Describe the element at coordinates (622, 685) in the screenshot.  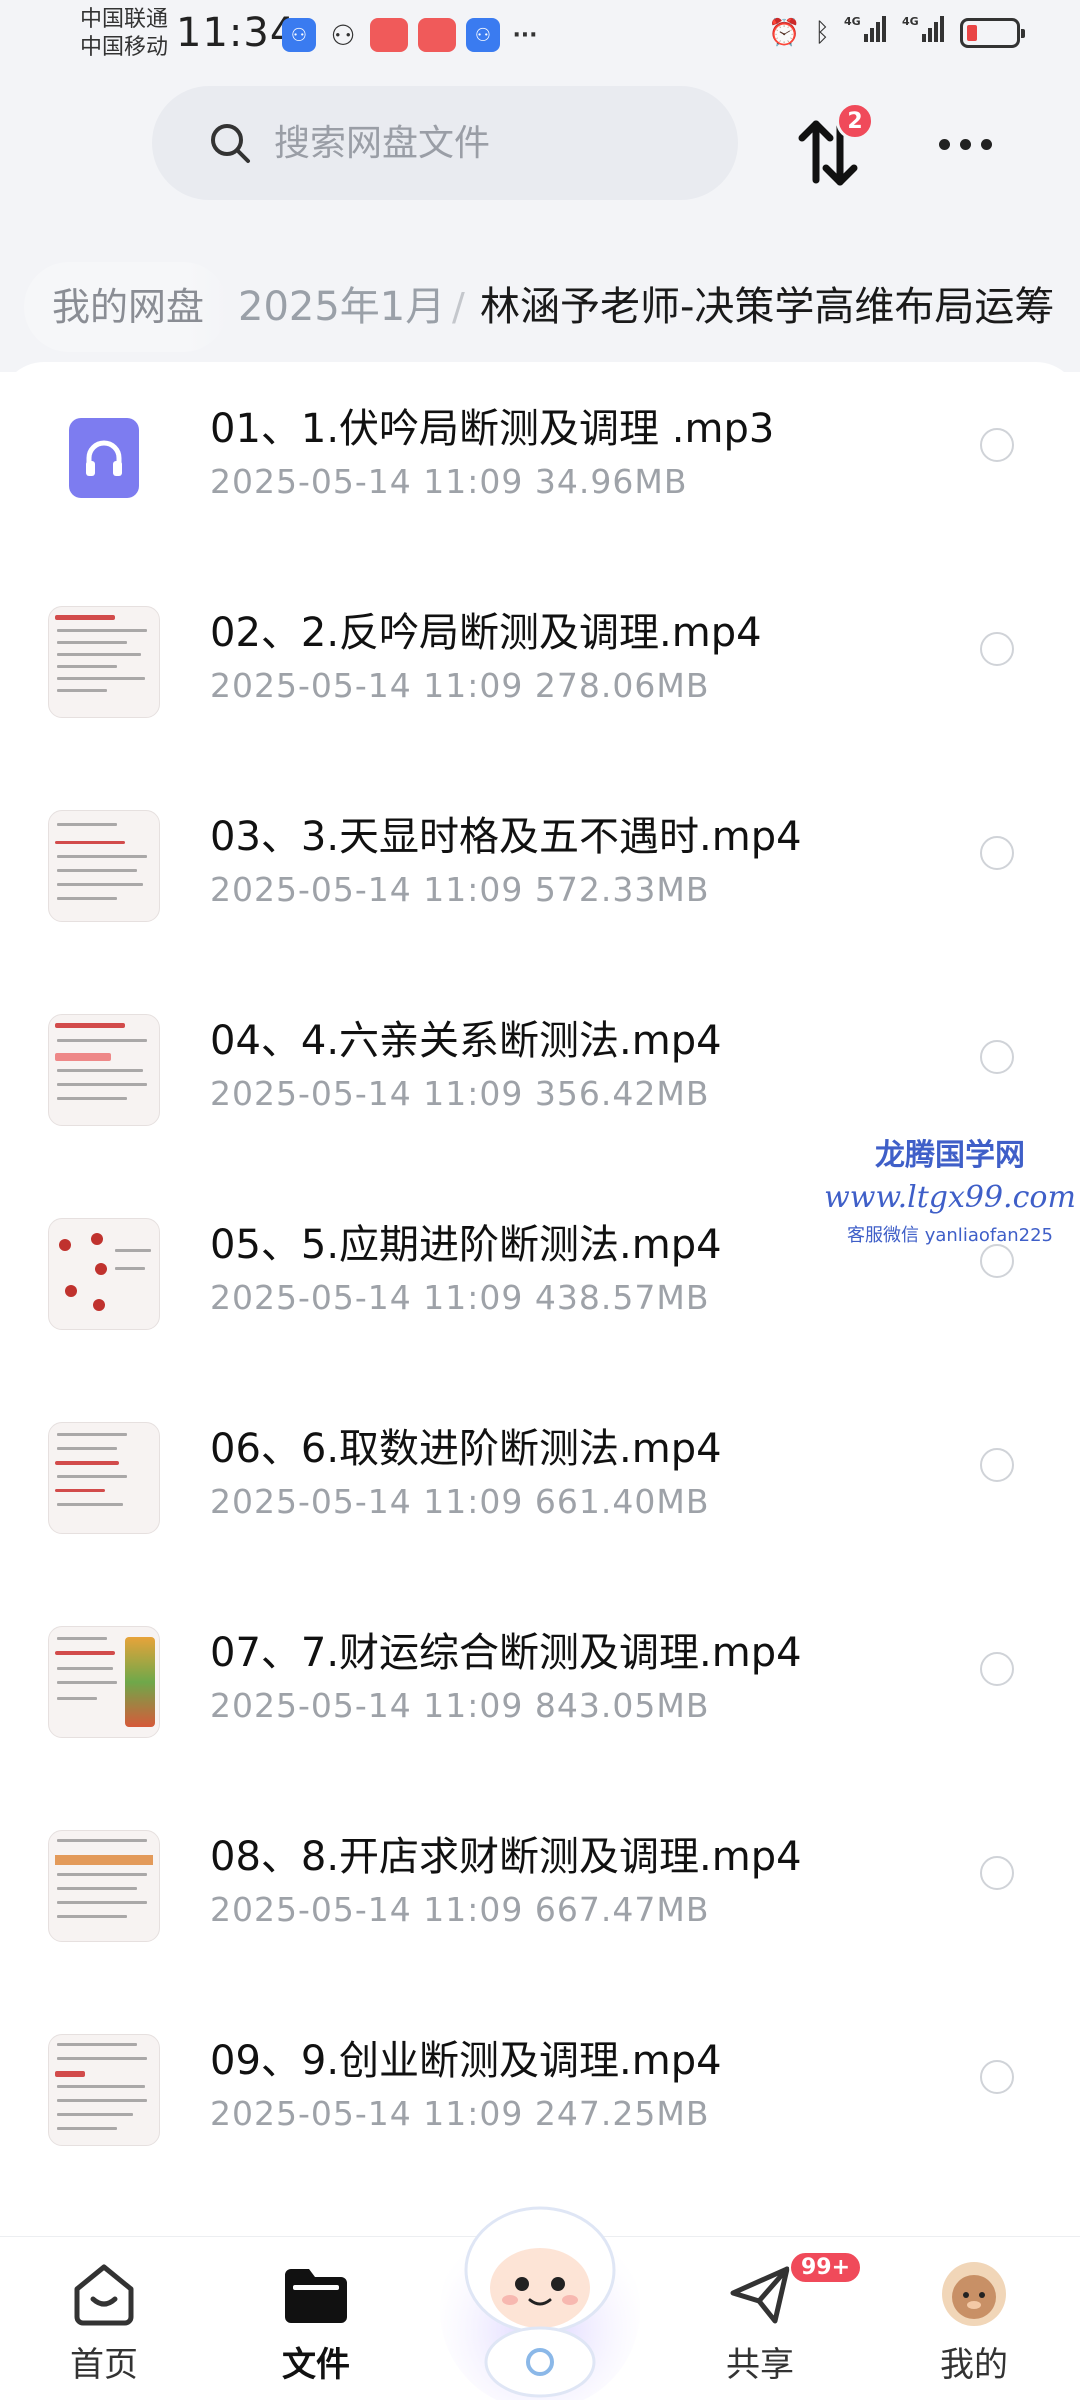
I see `file-size: 278.06MB` at that location.